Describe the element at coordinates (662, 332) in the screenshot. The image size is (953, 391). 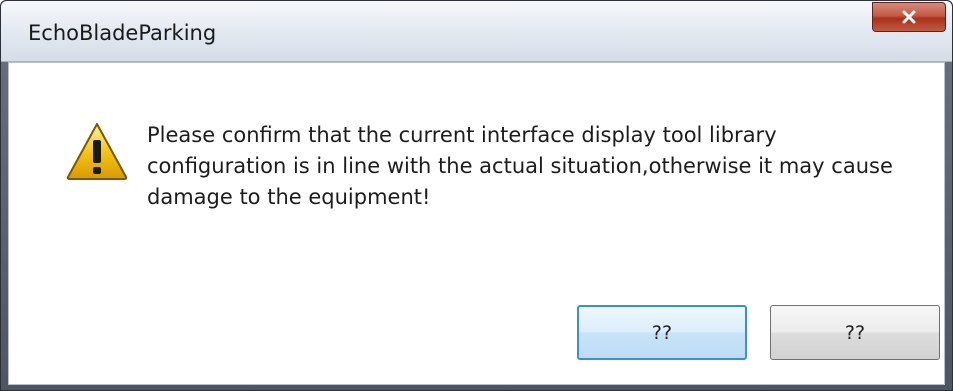
I see `confirm-button: ??` at that location.